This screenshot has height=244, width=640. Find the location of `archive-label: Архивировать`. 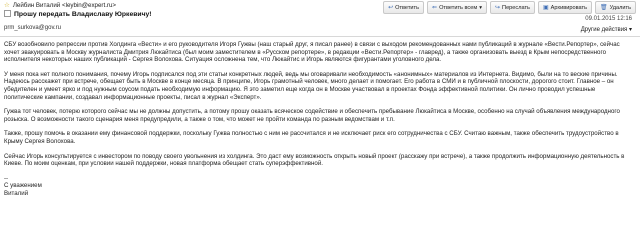

archive-label: Архивировать is located at coordinates (569, 7).